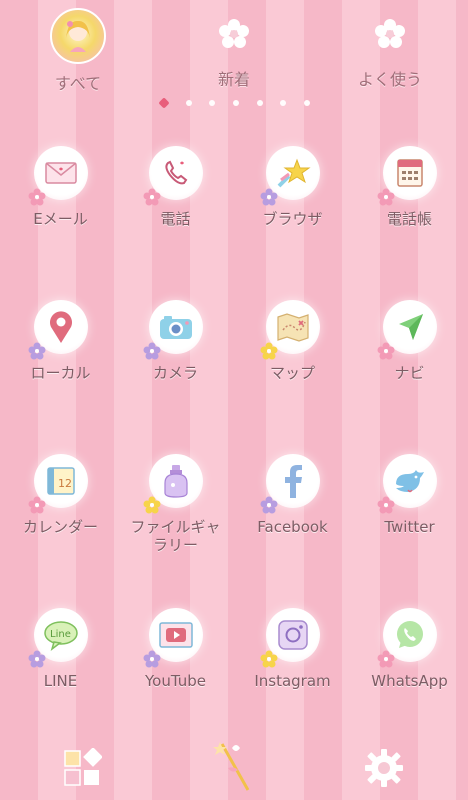  What do you see at coordinates (175, 527) in the screenshot?
I see `app-label-line1: ファイルギャ` at bounding box center [175, 527].